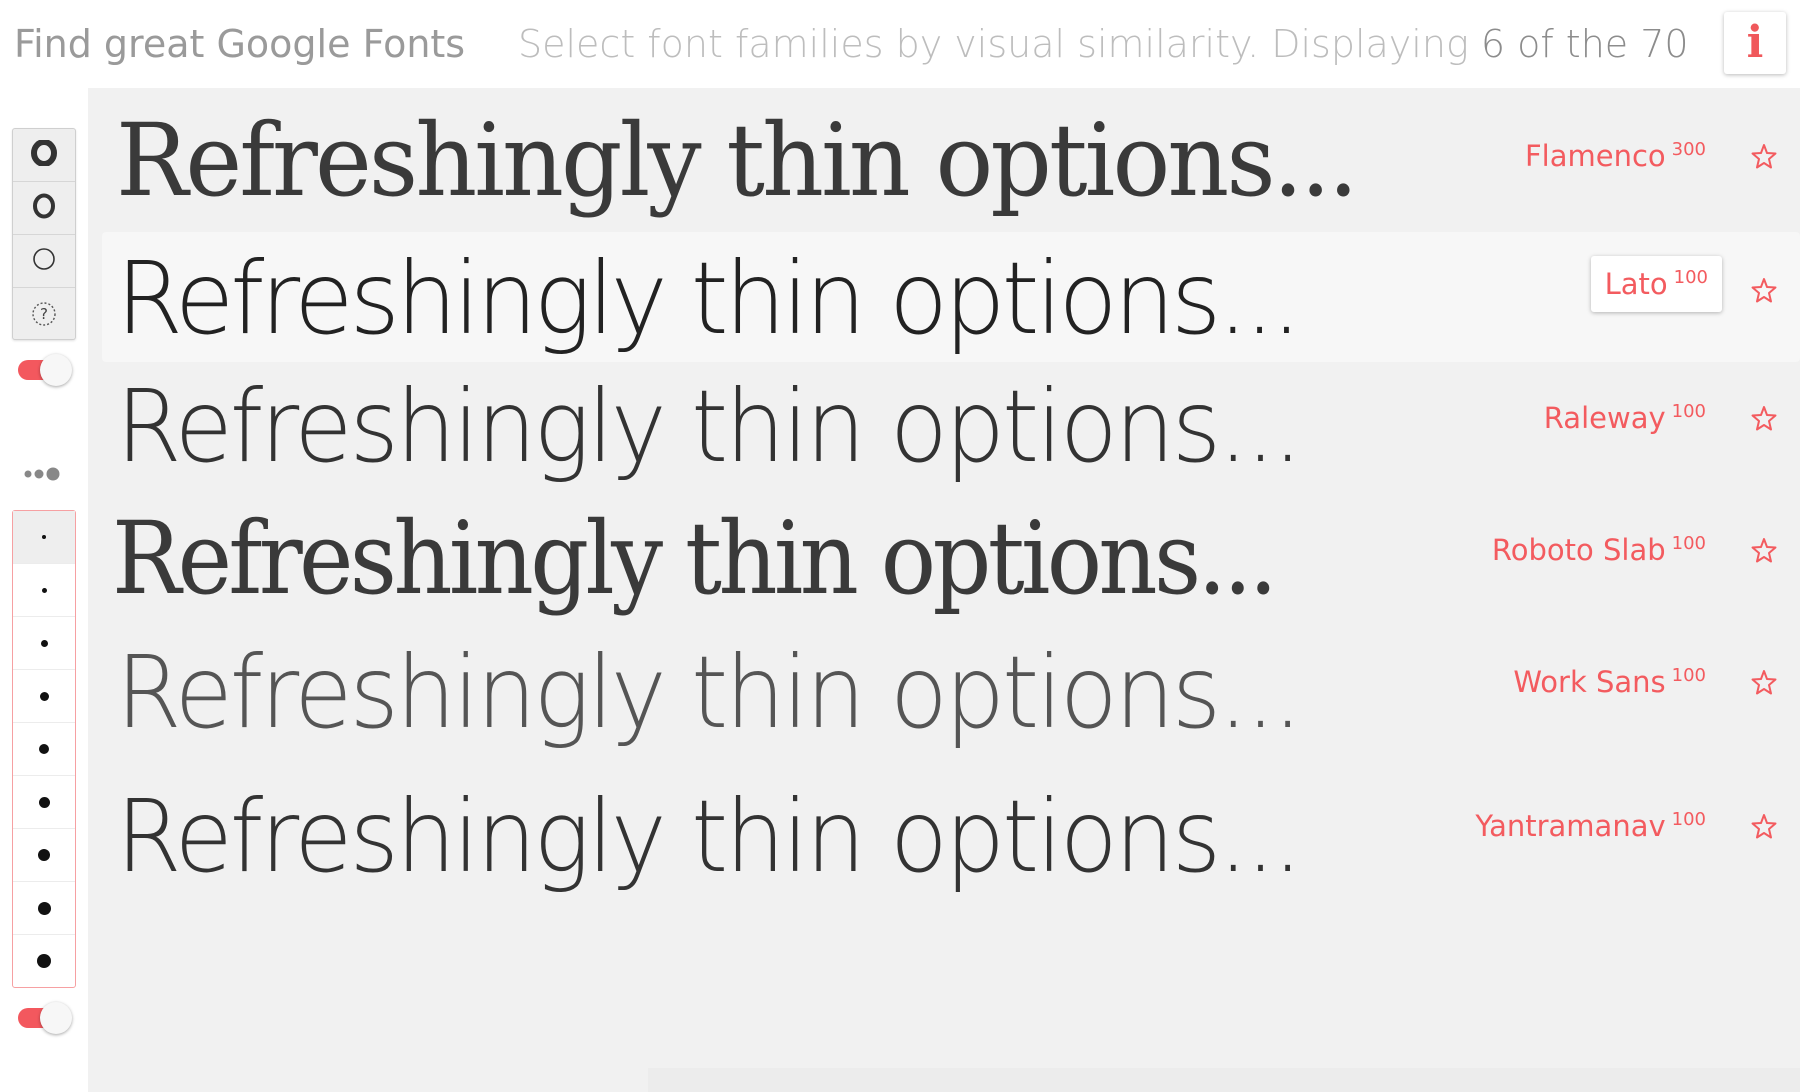 This screenshot has height=1092, width=1800. I want to click on font-family-name: Roboto Slab, so click(1578, 550).